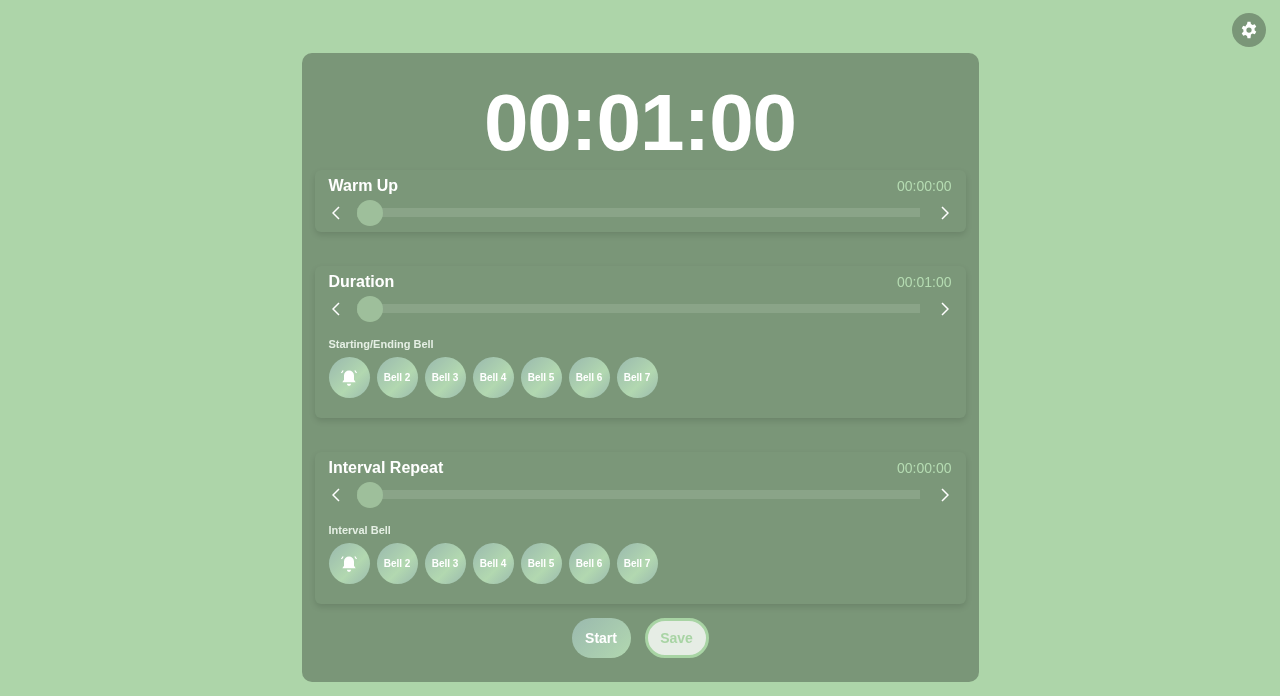 This screenshot has width=1280, height=696. I want to click on bell-label: Interval Bell, so click(360, 530).